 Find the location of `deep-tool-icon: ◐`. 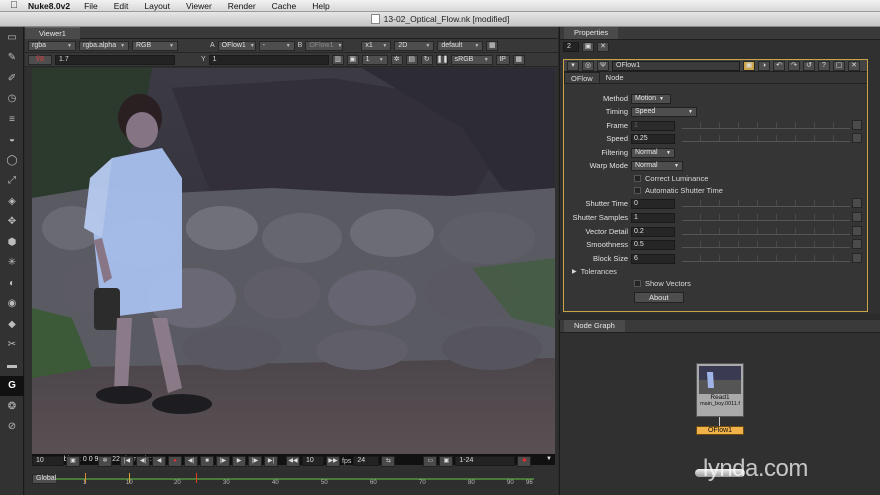

deep-tool-icon: ◐ is located at coordinates (12, 283).